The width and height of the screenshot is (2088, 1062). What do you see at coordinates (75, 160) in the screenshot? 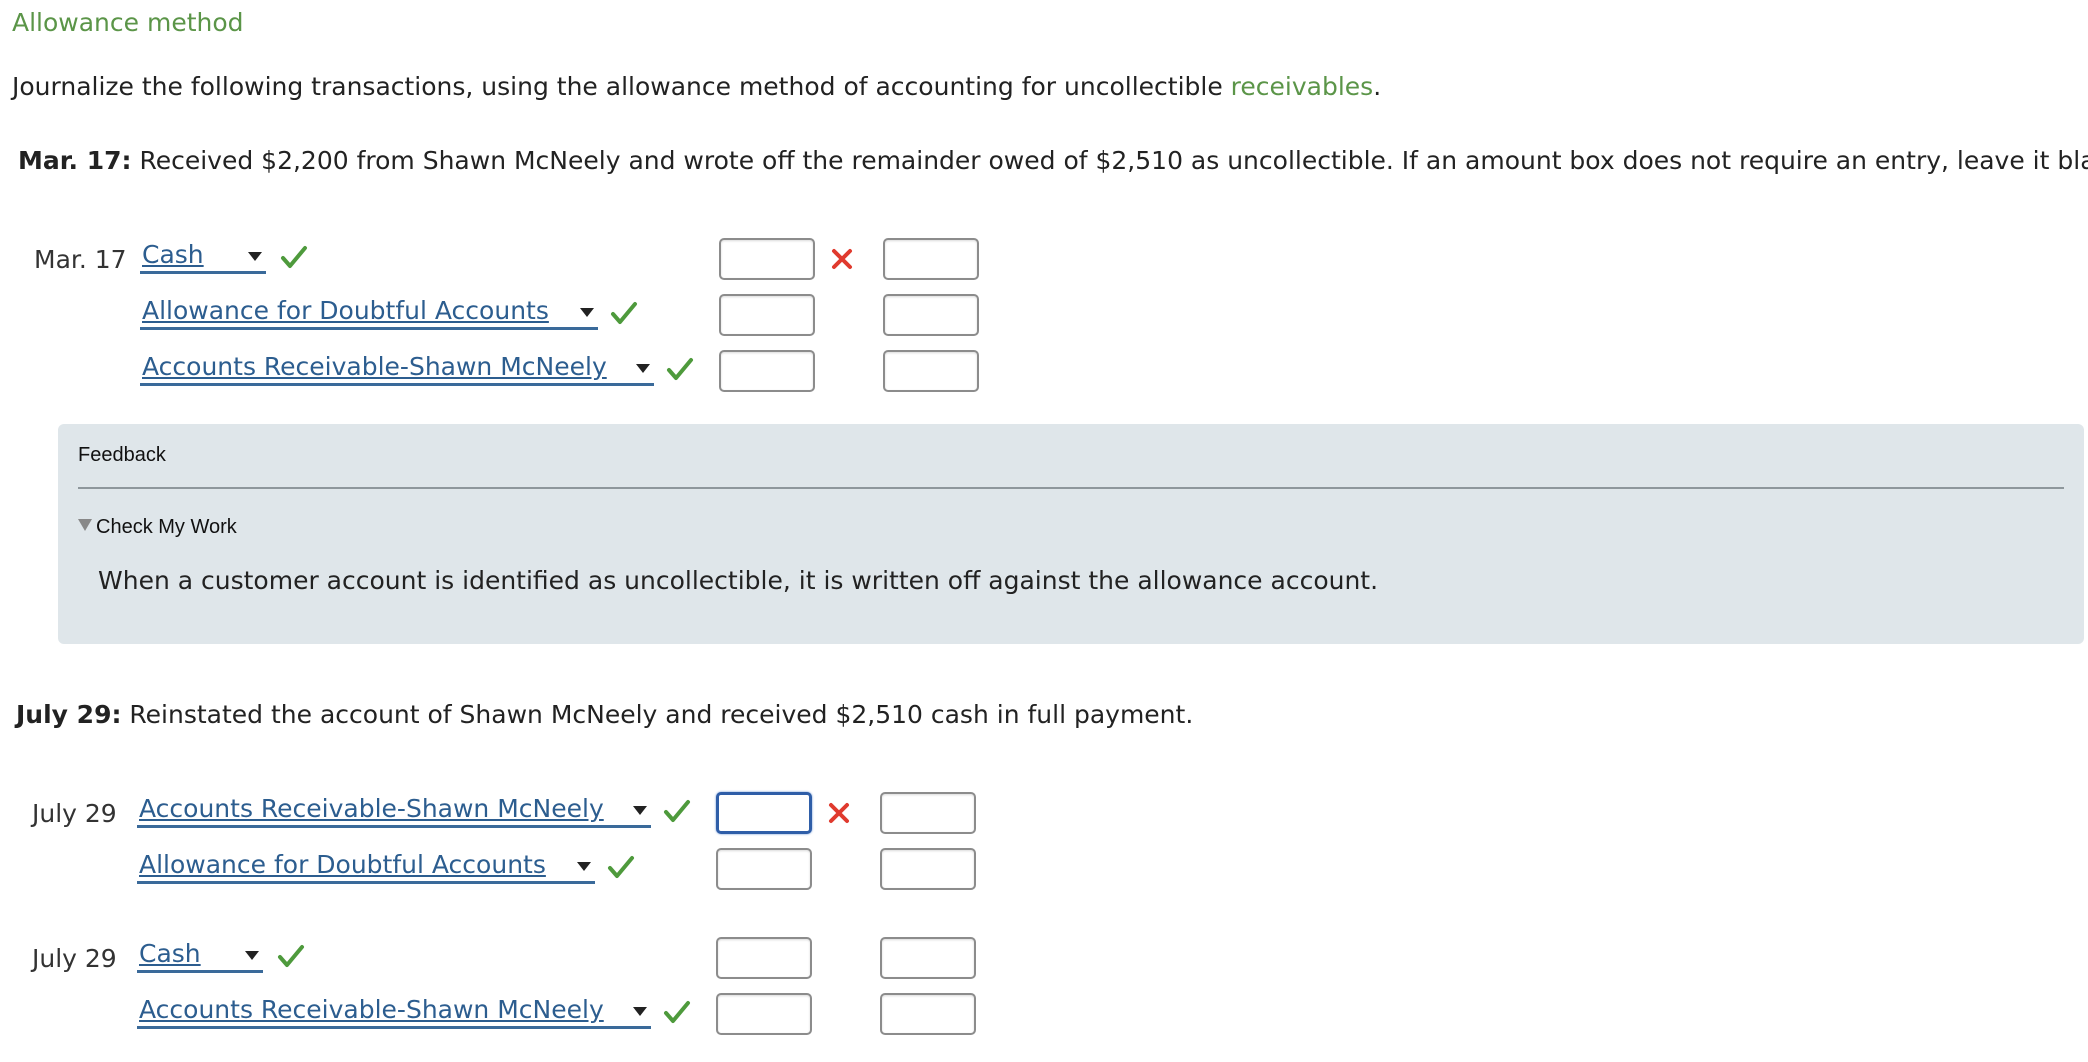
I see `transaction-label: Mar. 17:` at bounding box center [75, 160].